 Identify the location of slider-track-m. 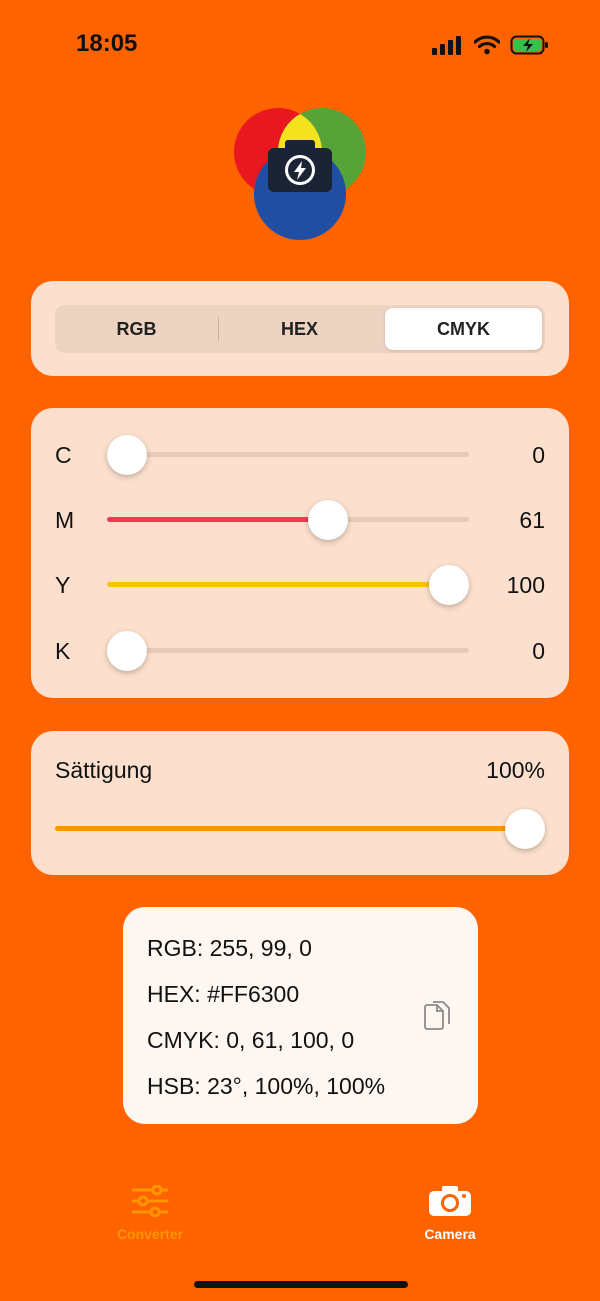
(288, 520).